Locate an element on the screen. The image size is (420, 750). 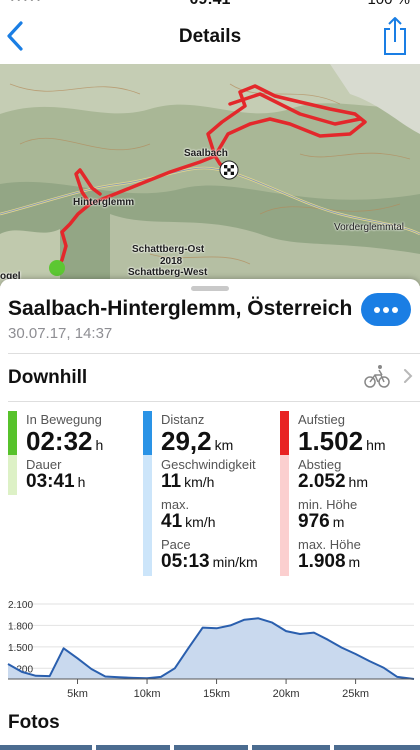
status-time: 09:41 is located at coordinates (210, 4).